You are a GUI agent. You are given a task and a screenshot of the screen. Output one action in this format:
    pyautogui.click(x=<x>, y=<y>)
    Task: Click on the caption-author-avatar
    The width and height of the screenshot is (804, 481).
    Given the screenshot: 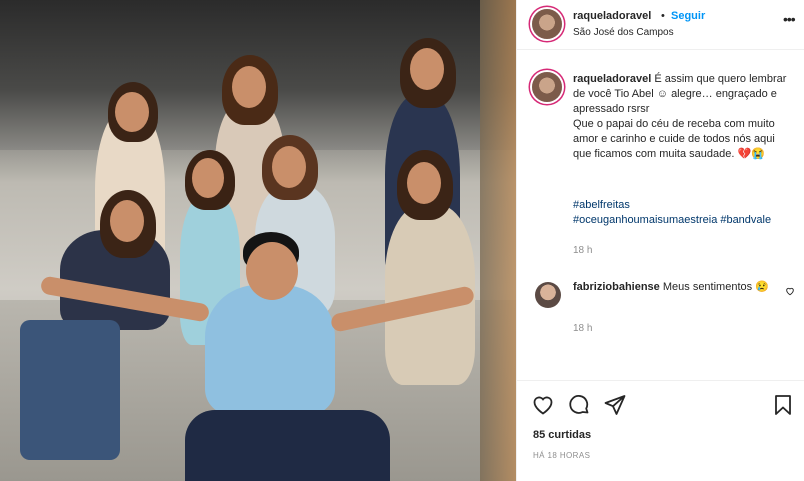 What is the action you would take?
    pyautogui.click(x=547, y=87)
    